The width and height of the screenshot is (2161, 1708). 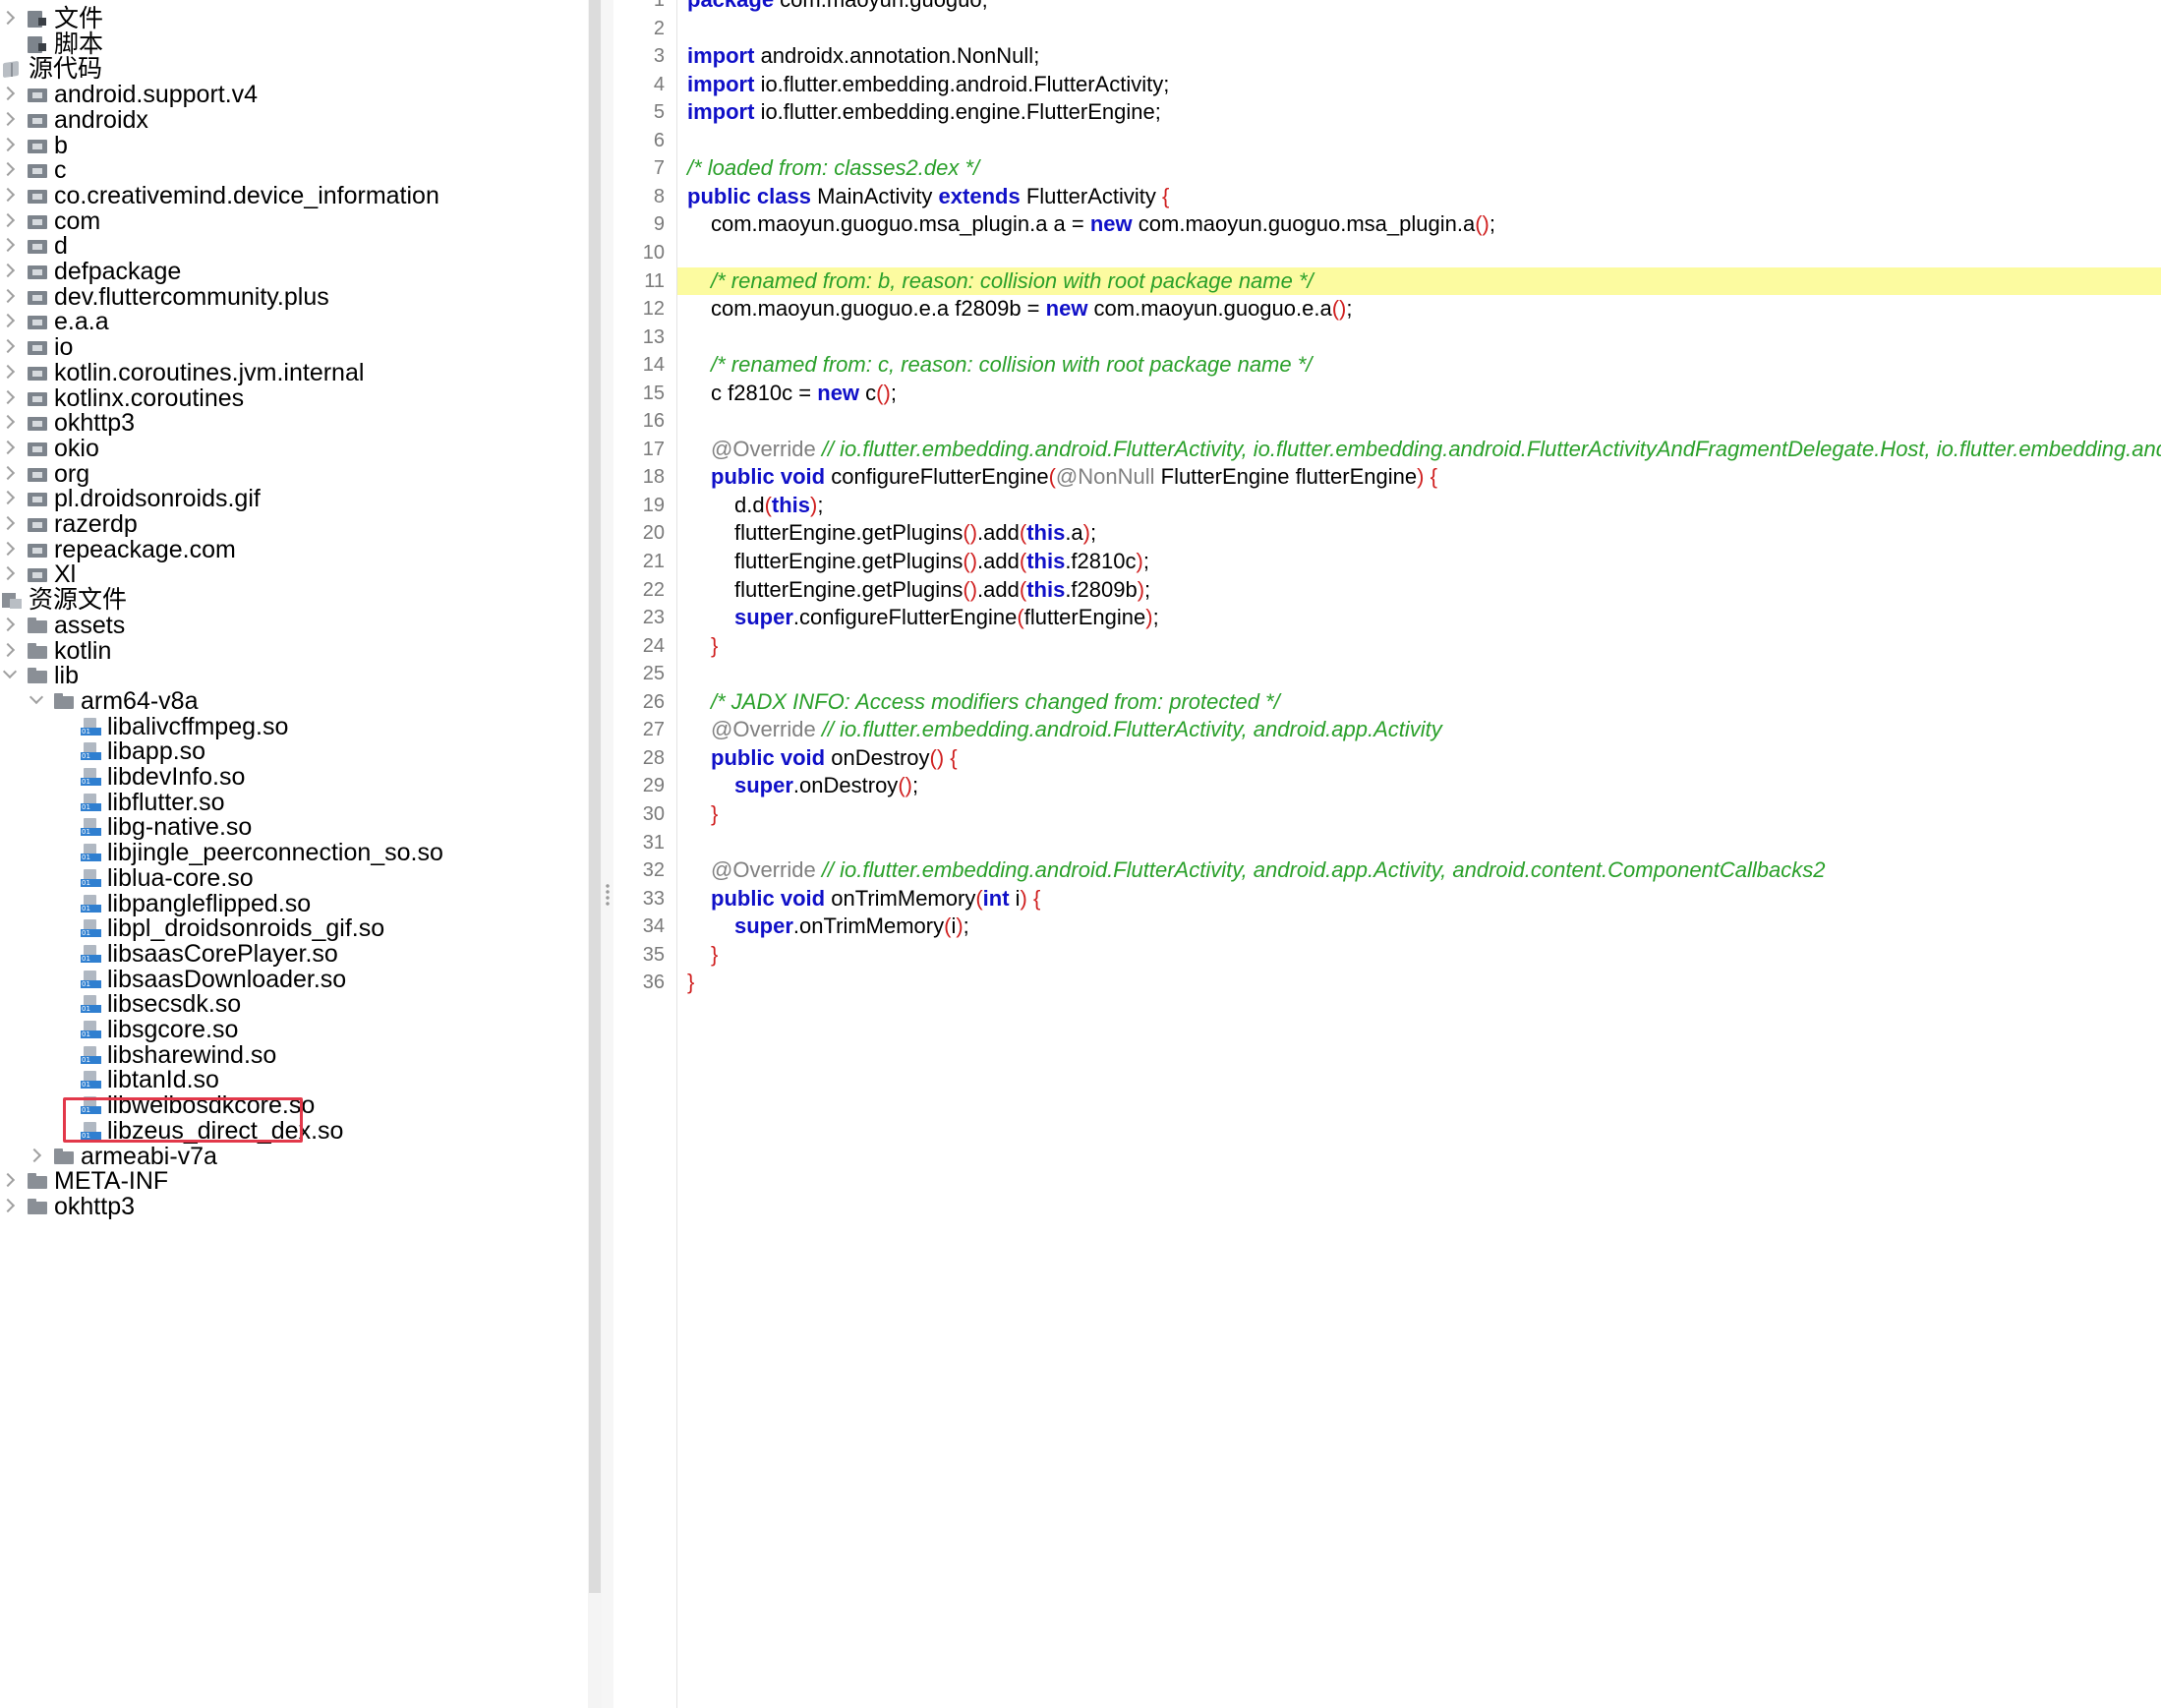 I want to click on highlight-annotation-box, so click(x=183, y=1120).